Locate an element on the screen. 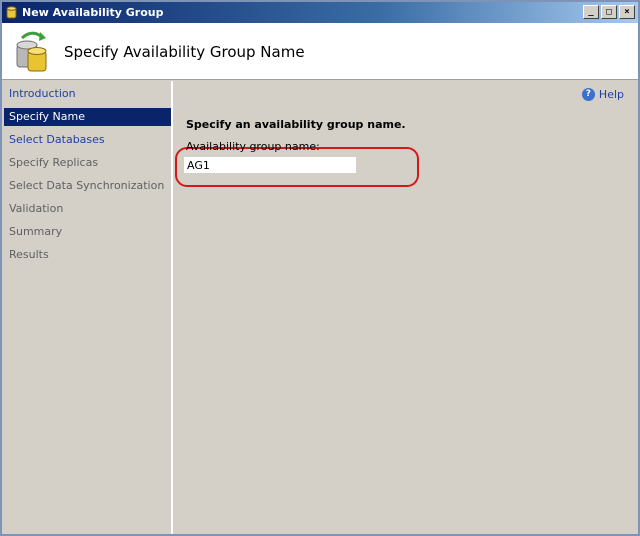  nav-item-validation: Validation is located at coordinates (36, 208).